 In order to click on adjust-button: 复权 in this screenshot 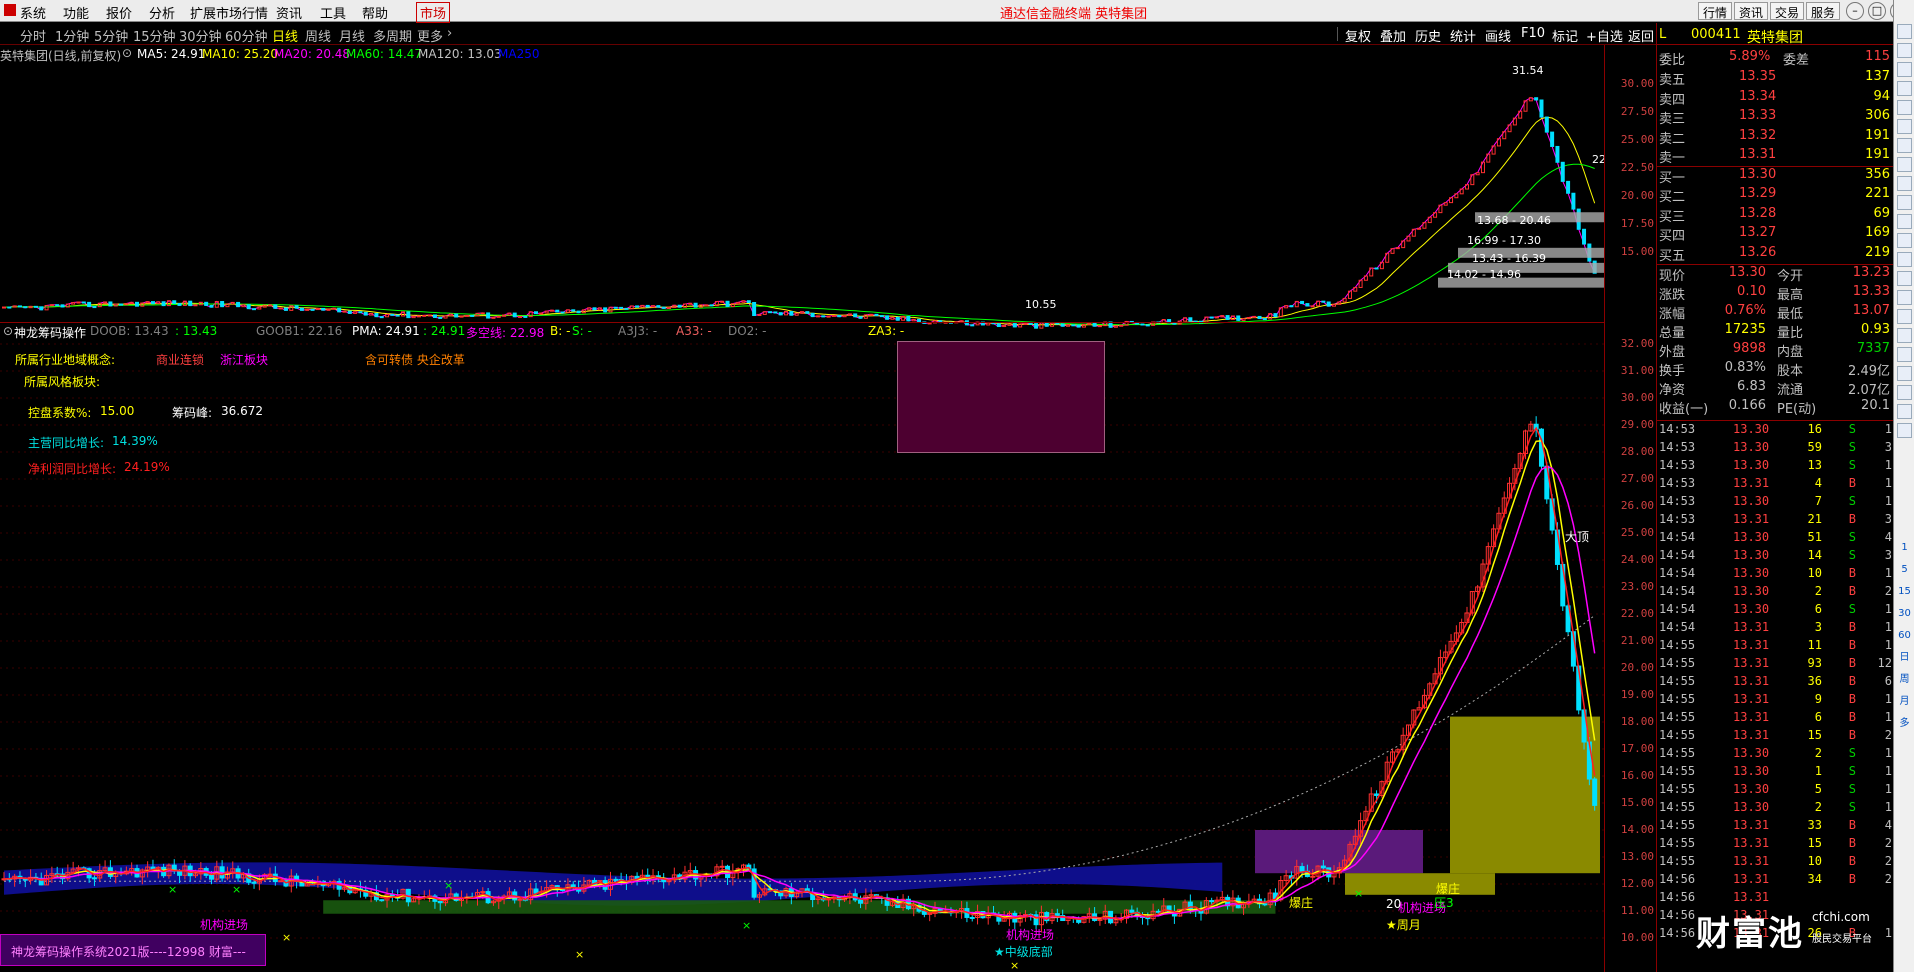, I will do `click(1358, 35)`.